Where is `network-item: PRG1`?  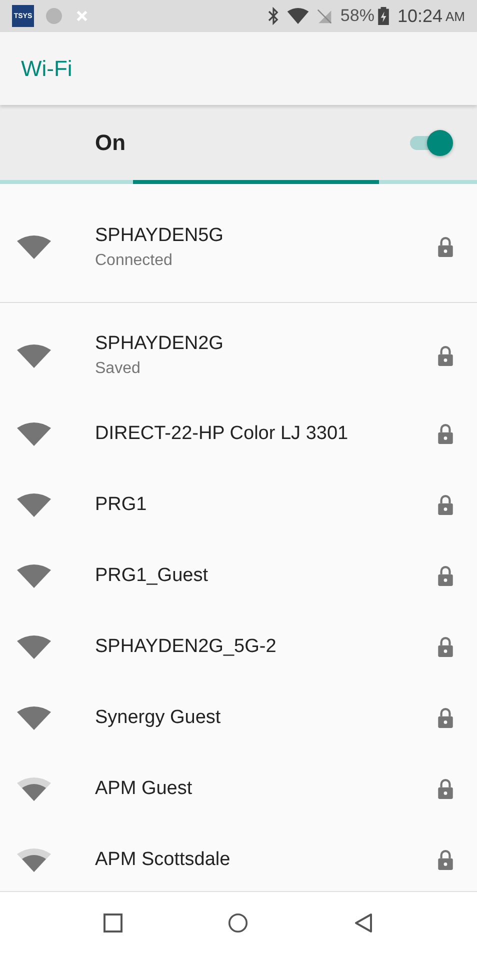 network-item: PRG1 is located at coordinates (238, 504).